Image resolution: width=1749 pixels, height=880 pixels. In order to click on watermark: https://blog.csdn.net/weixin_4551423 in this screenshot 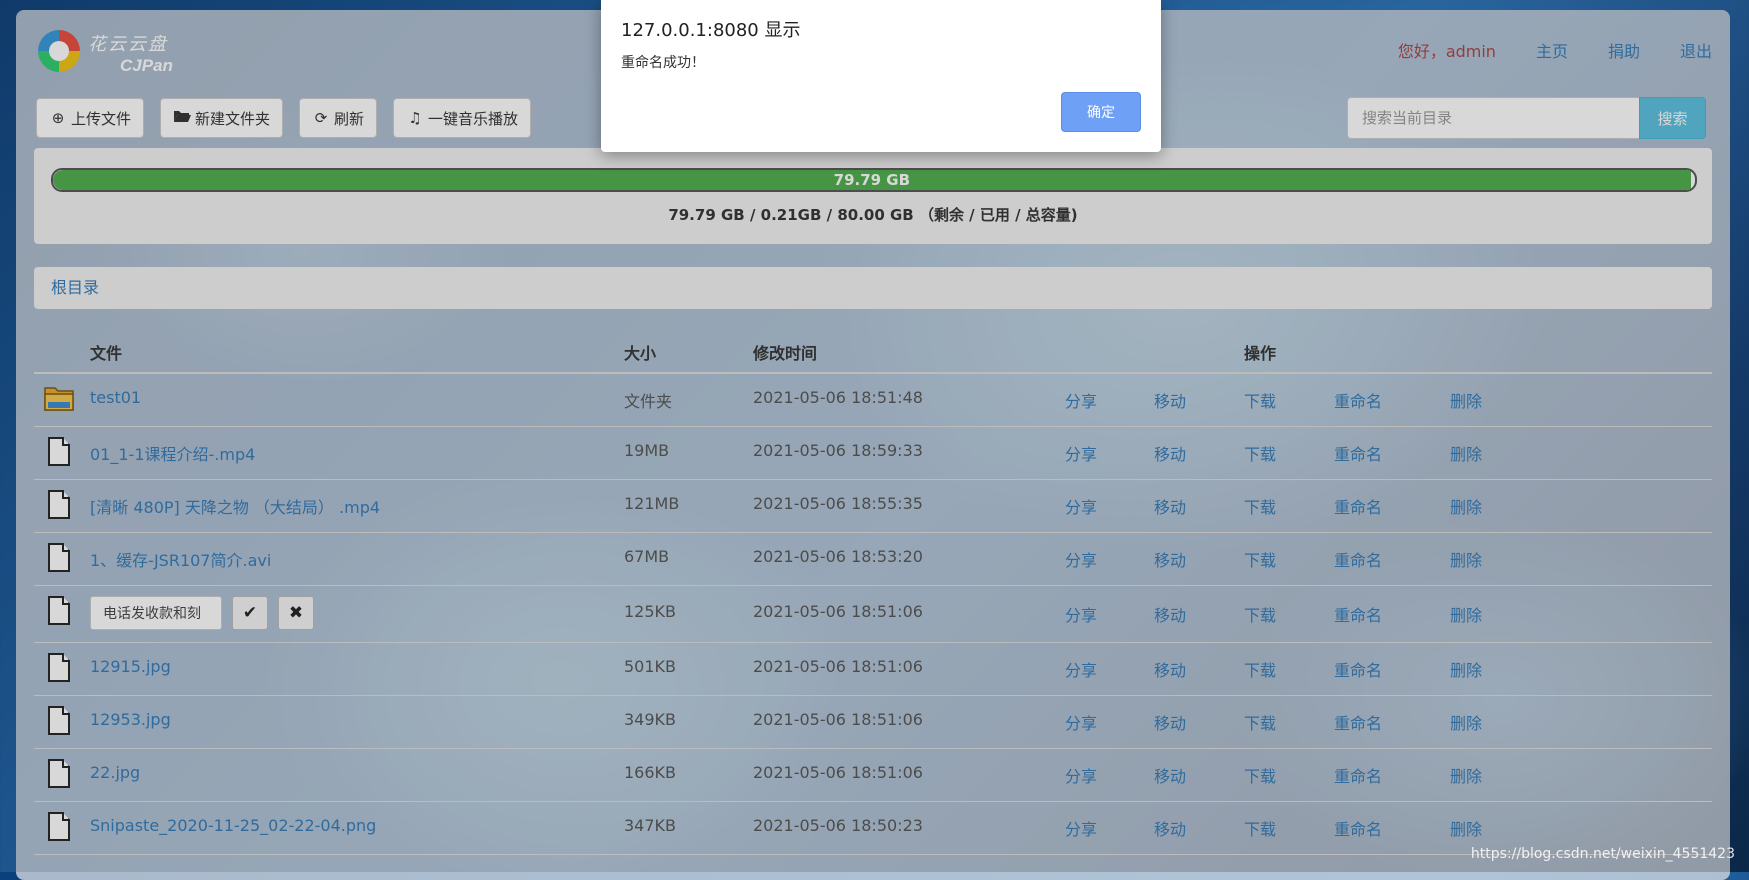, I will do `click(1602, 854)`.